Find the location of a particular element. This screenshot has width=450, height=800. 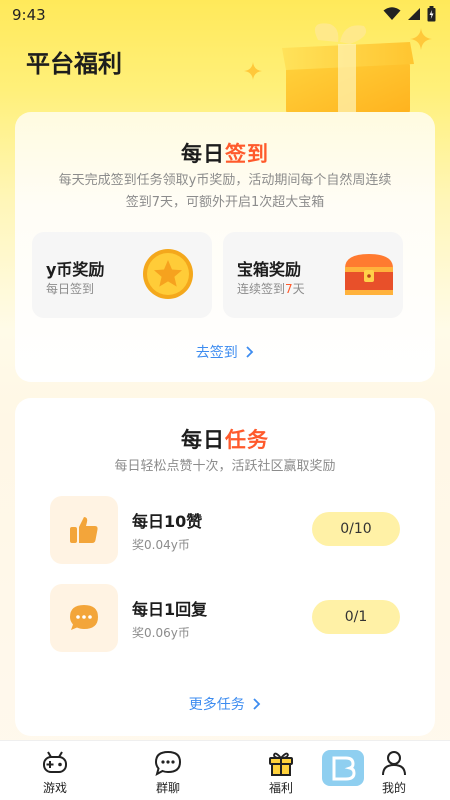

tasks-title: 每日任务 is located at coordinates (225, 439).